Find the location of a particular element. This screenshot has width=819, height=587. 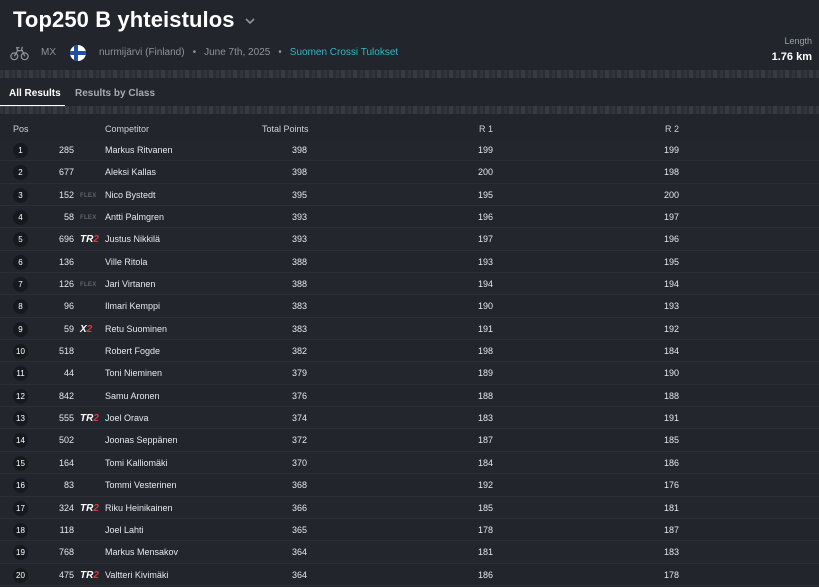

table-row: 4 58 FLEX Antti Palmgren 393 196 197 is located at coordinates (409, 217).